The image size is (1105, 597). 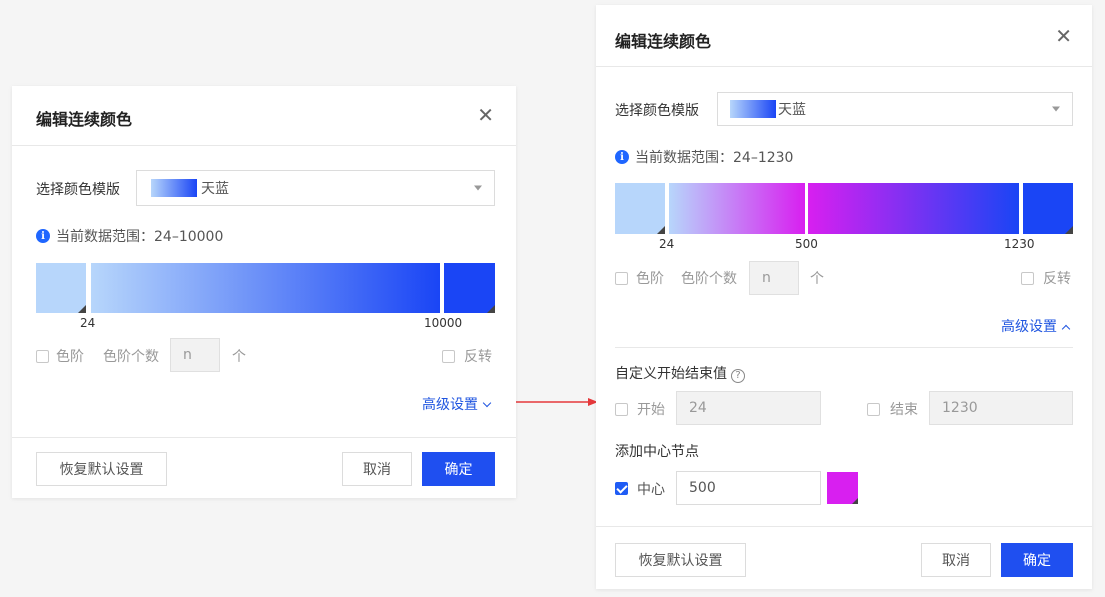 What do you see at coordinates (1001, 408) in the screenshot?
I see `end-value-input: 1230` at bounding box center [1001, 408].